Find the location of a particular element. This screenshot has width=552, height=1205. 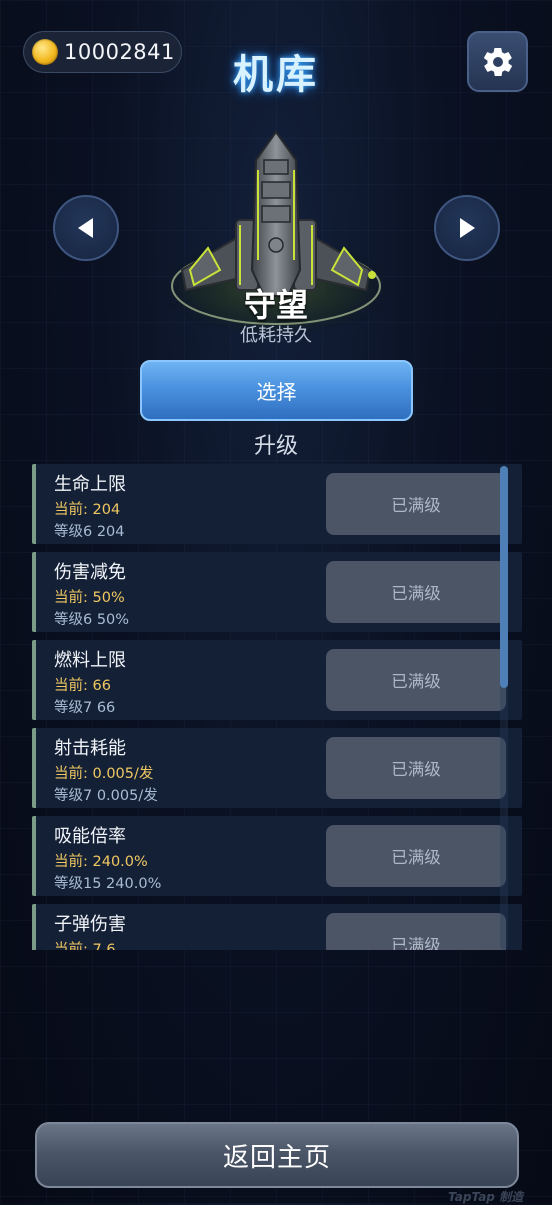

settings-button is located at coordinates (497, 61).